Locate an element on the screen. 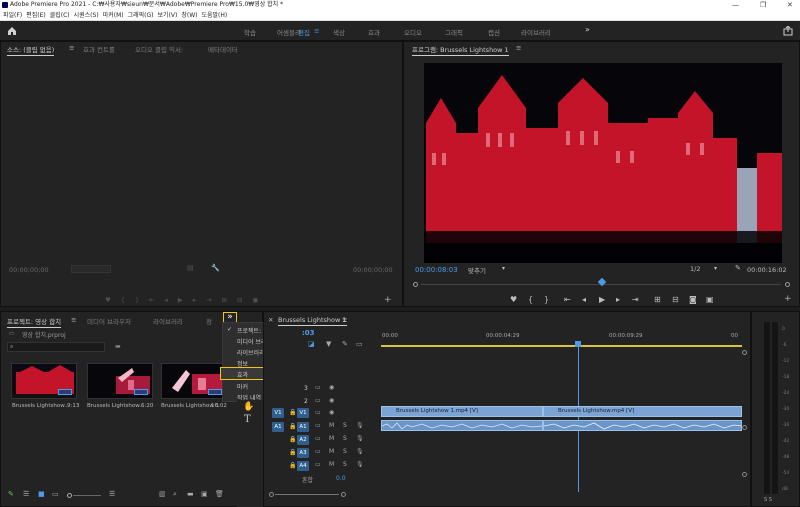 The height and width of the screenshot is (507, 800). source-tab-menu-icon: ≡ is located at coordinates (71, 48).